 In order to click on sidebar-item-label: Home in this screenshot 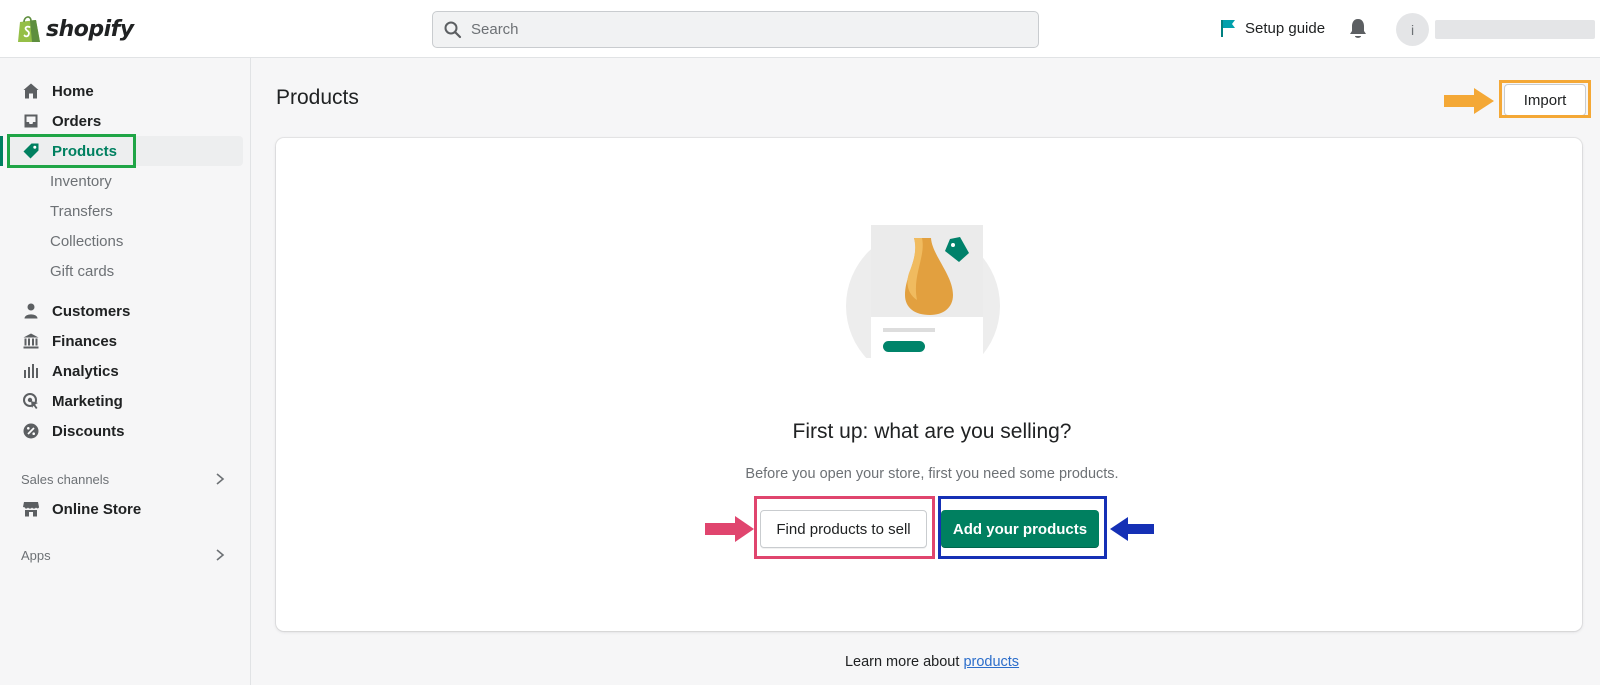, I will do `click(73, 91)`.